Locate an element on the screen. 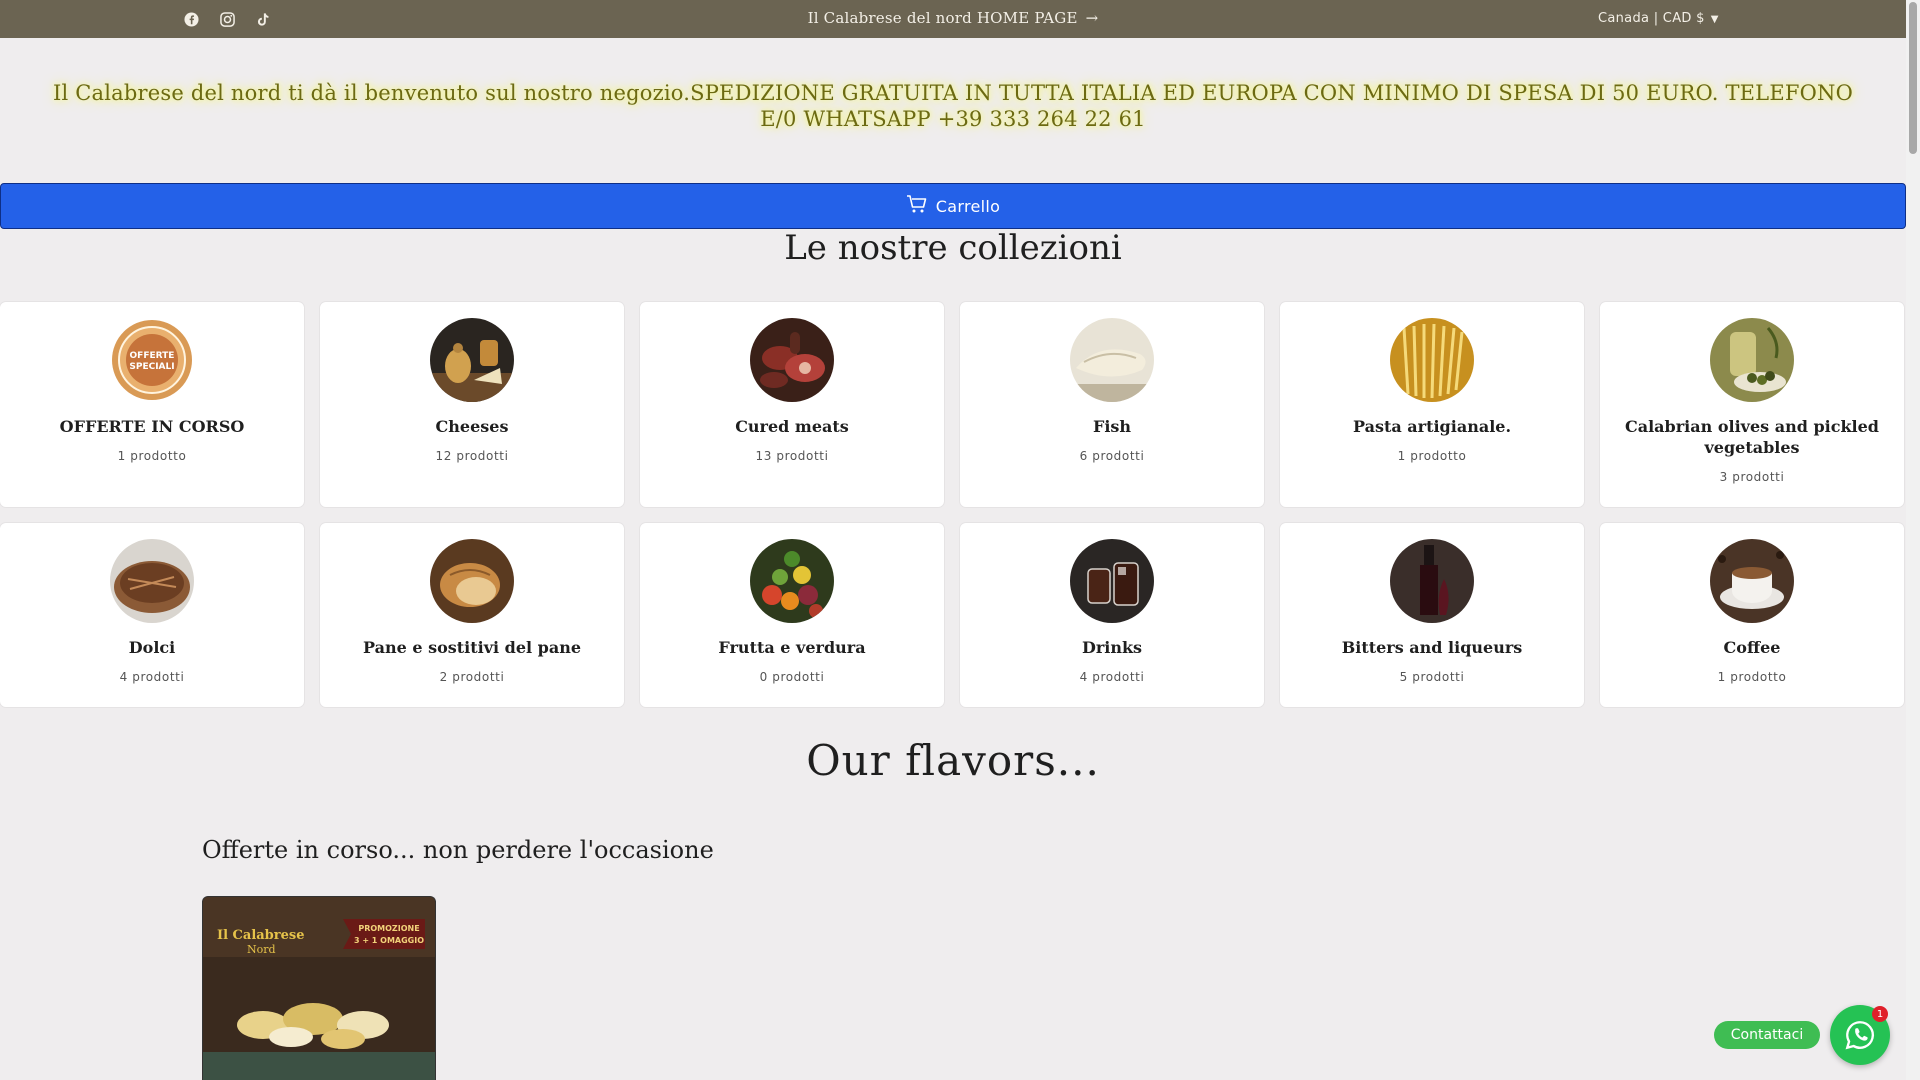 This screenshot has height=1080, width=1920. collection-card: Cured meats 13 prodotti is located at coordinates (792, 404).